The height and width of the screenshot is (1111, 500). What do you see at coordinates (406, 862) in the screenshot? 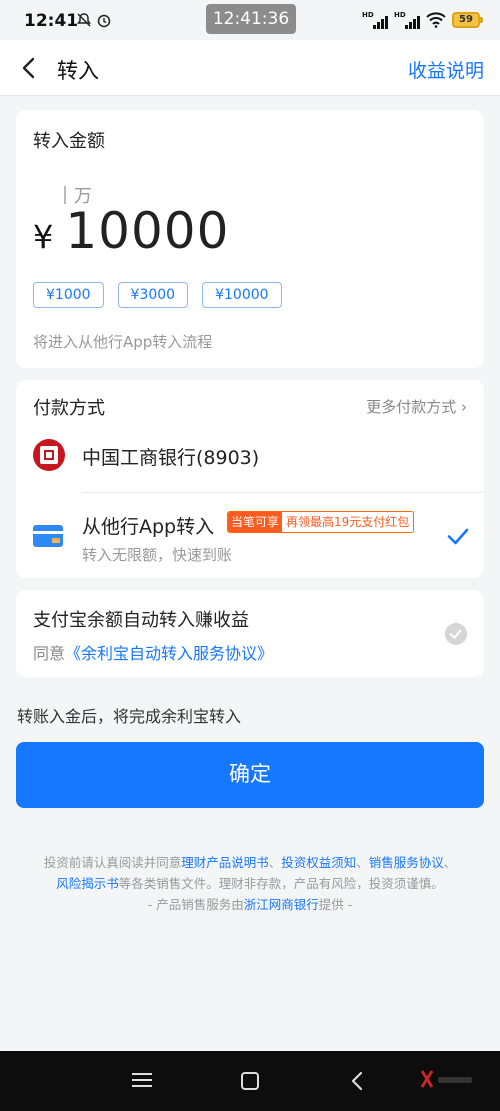
I see `doc-link-sales-agreement: 销售服务协议` at bounding box center [406, 862].